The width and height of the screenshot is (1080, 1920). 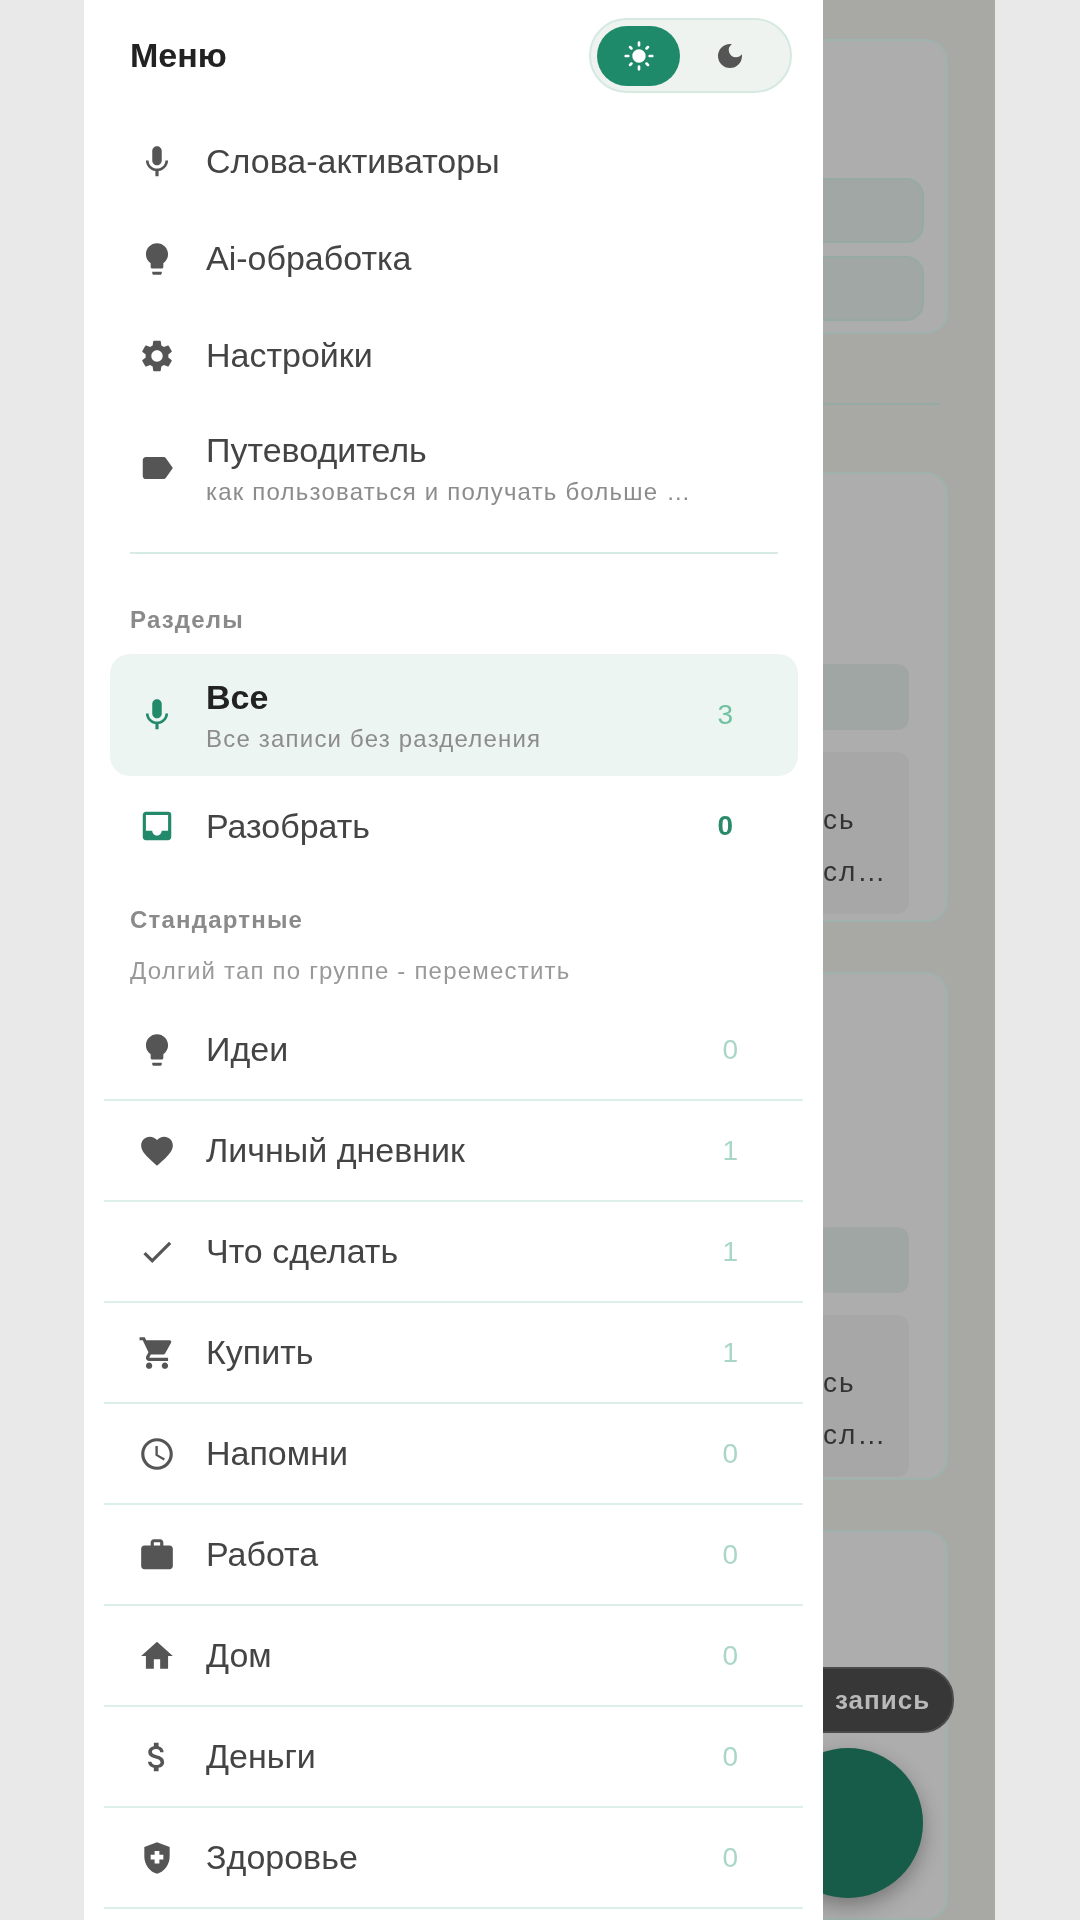 I want to click on group-label: Работа, so click(x=262, y=1554).